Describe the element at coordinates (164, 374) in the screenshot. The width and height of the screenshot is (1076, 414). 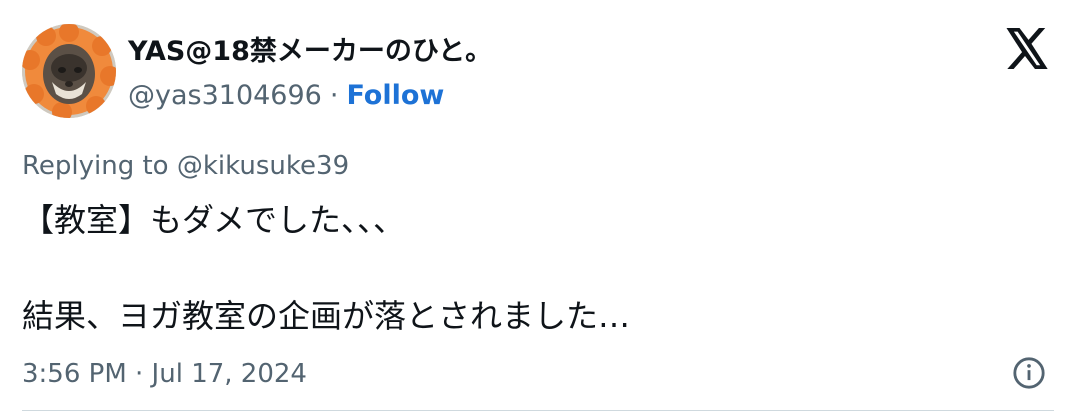
I see `tweet-timestamp: 3:56 PM · Jul 17, 2024` at that location.